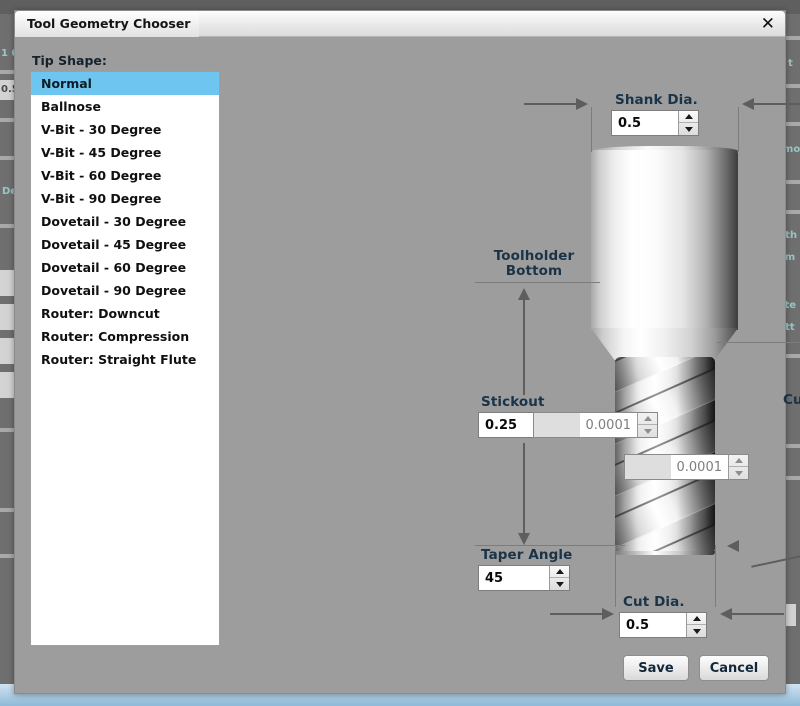 Image resolution: width=800 pixels, height=706 pixels. I want to click on arrow-left-corner-rad, so click(733, 546).